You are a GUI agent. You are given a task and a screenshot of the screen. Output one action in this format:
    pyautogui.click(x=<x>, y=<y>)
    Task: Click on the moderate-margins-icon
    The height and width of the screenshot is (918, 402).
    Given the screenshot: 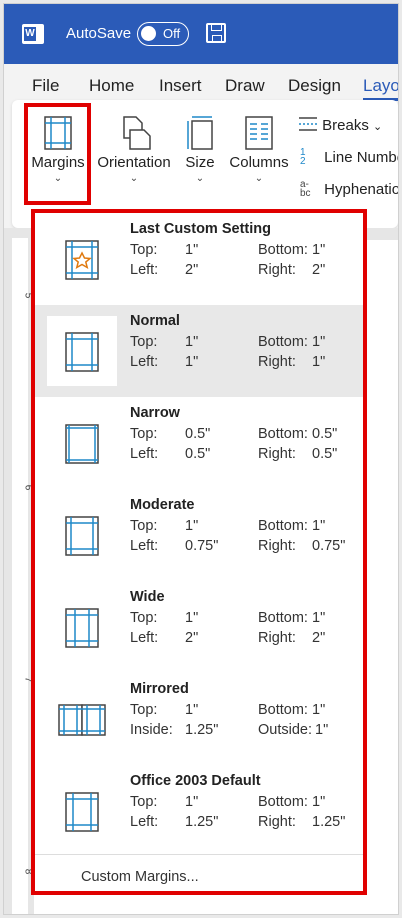 What is the action you would take?
    pyautogui.click(x=82, y=536)
    